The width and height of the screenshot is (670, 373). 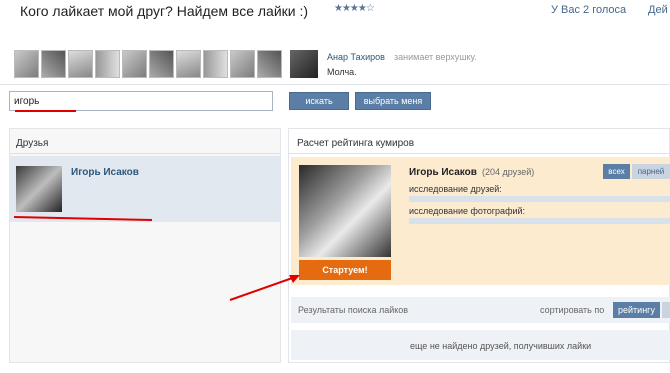 What do you see at coordinates (393, 101) in the screenshot?
I see `choose-me-button: выбрать меня` at bounding box center [393, 101].